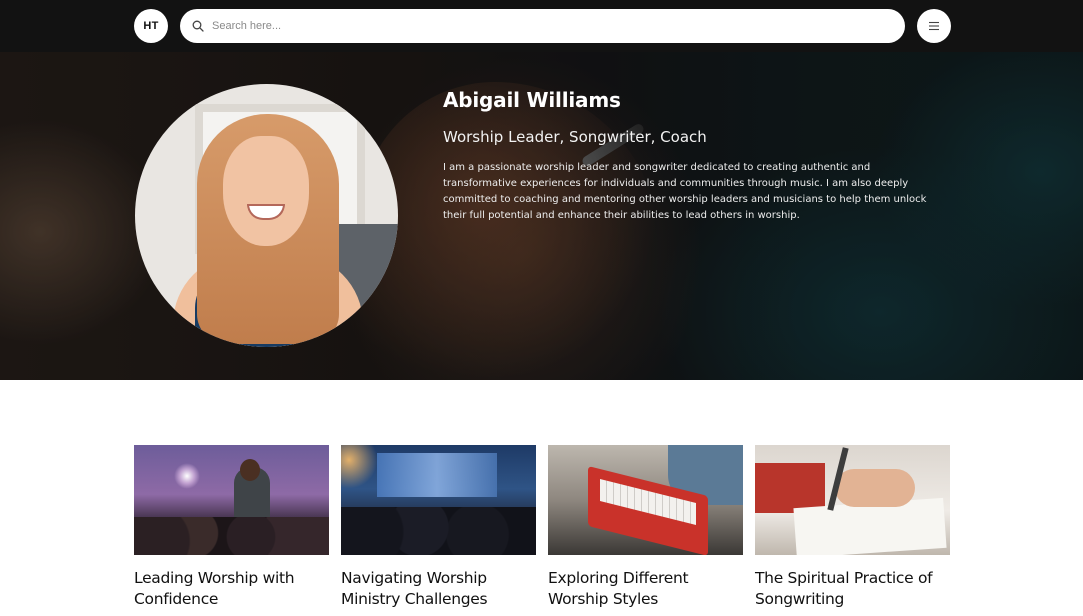 Image resolution: width=1083 pixels, height=616 pixels. What do you see at coordinates (266, 215) in the screenshot?
I see `profile-photo` at bounding box center [266, 215].